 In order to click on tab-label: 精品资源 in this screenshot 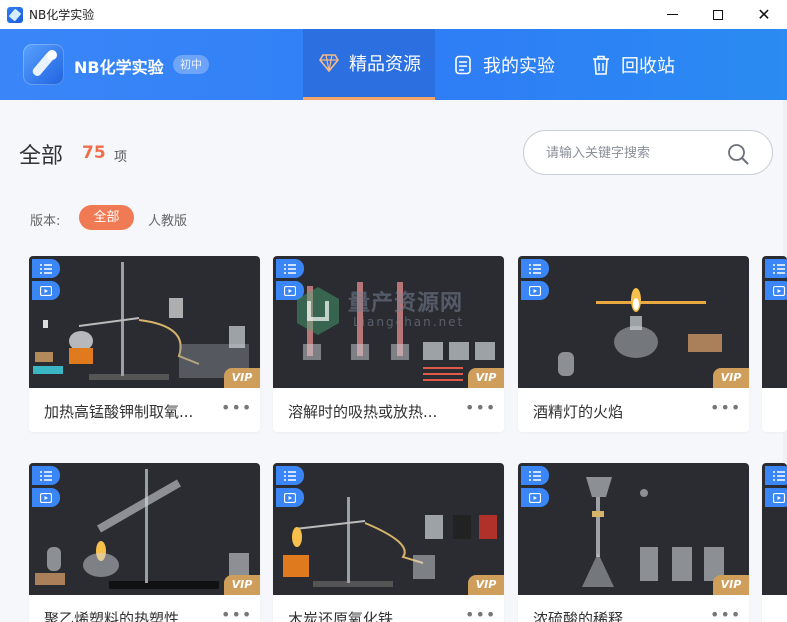, I will do `click(385, 64)`.